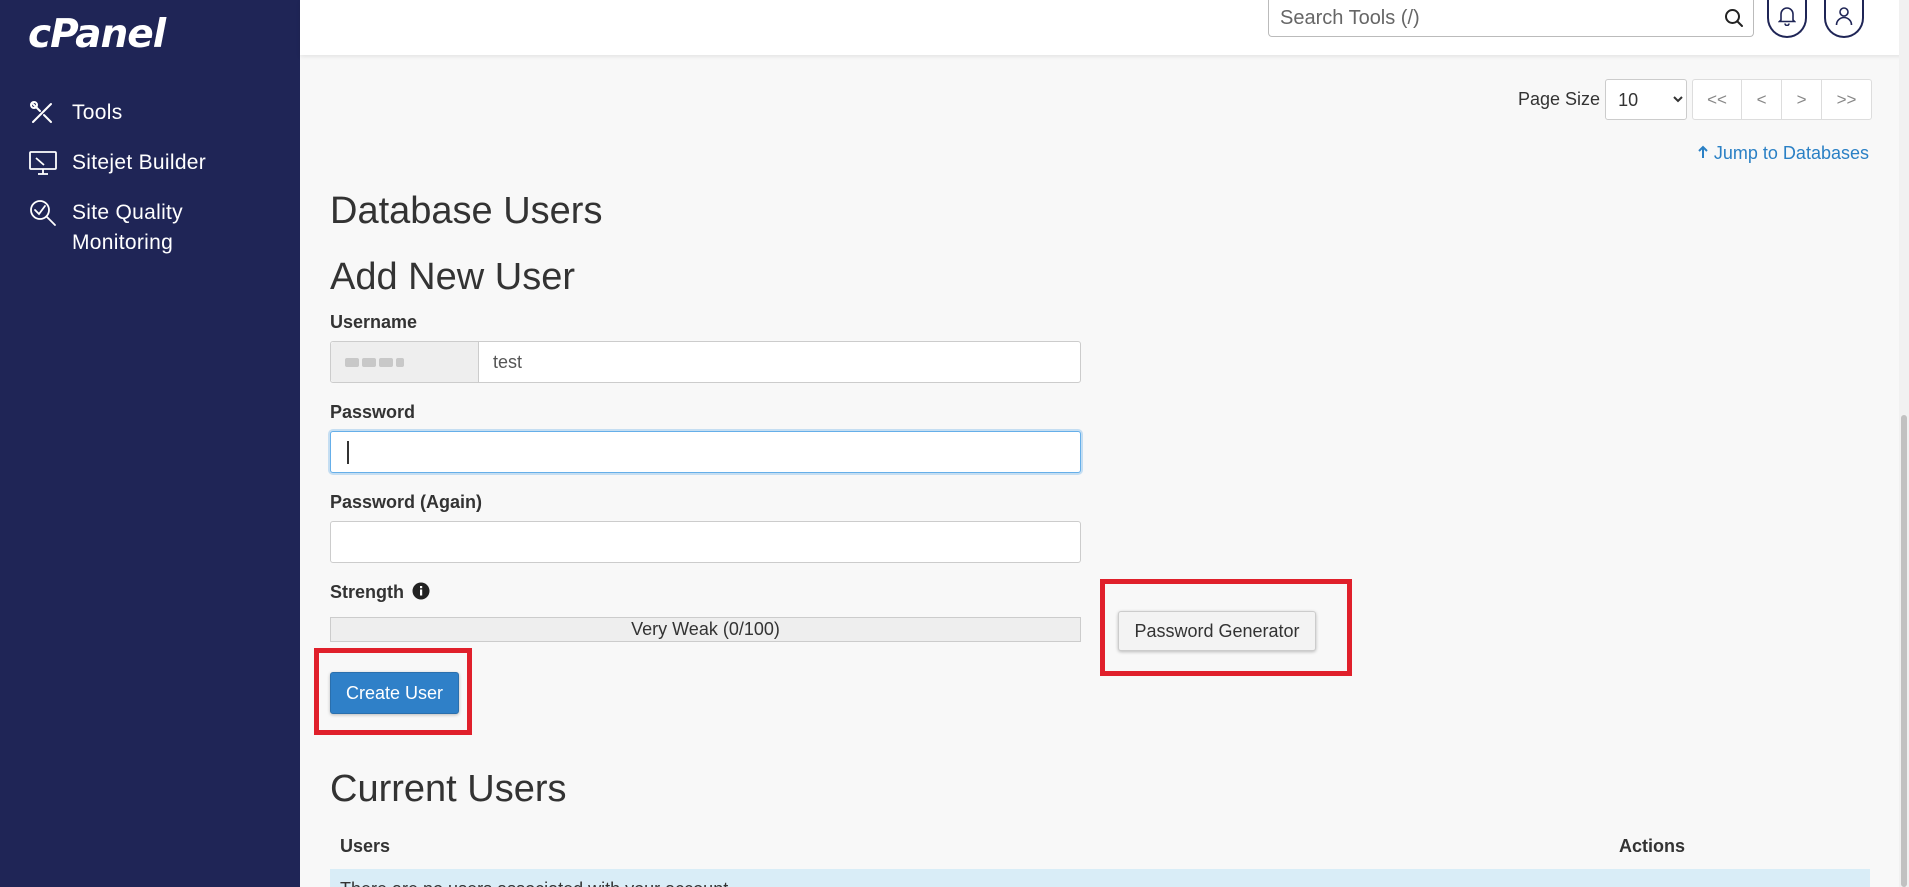 This screenshot has width=1909, height=887. Describe the element at coordinates (125, 113) in the screenshot. I see `sidebar-item-tools: Tools` at that location.